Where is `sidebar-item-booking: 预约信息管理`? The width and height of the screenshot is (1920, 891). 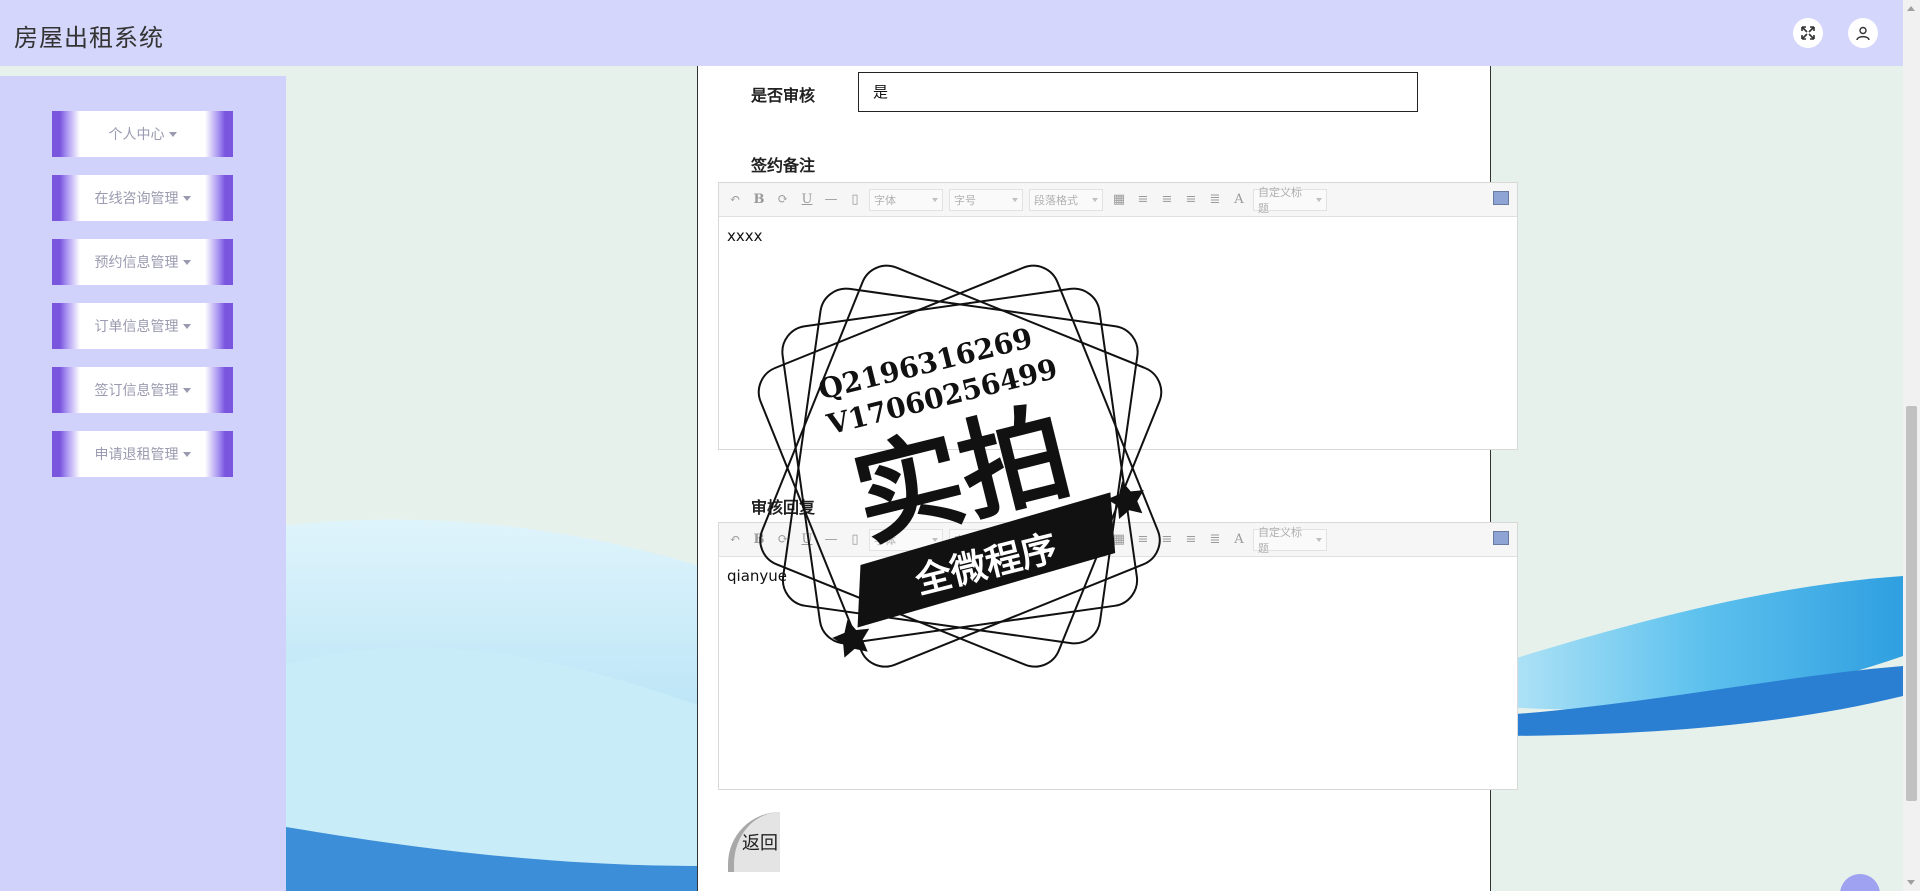
sidebar-item-booking: 预约信息管理 is located at coordinates (142, 262).